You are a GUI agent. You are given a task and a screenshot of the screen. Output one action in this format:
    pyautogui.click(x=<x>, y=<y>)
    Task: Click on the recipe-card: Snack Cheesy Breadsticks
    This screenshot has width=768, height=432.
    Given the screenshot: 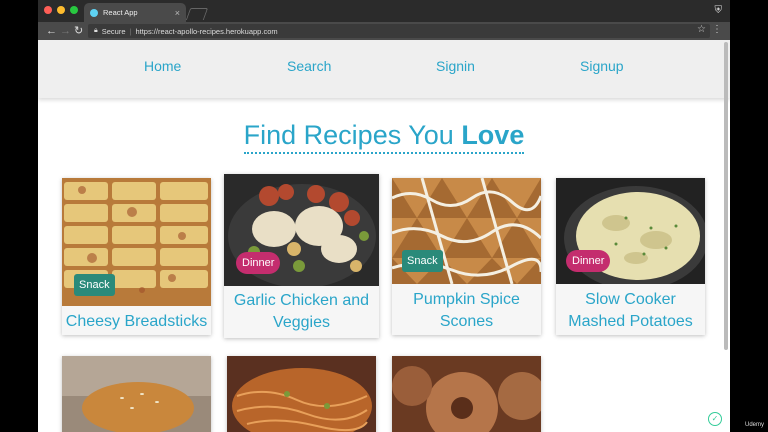 What is the action you would take?
    pyautogui.click(x=136, y=256)
    